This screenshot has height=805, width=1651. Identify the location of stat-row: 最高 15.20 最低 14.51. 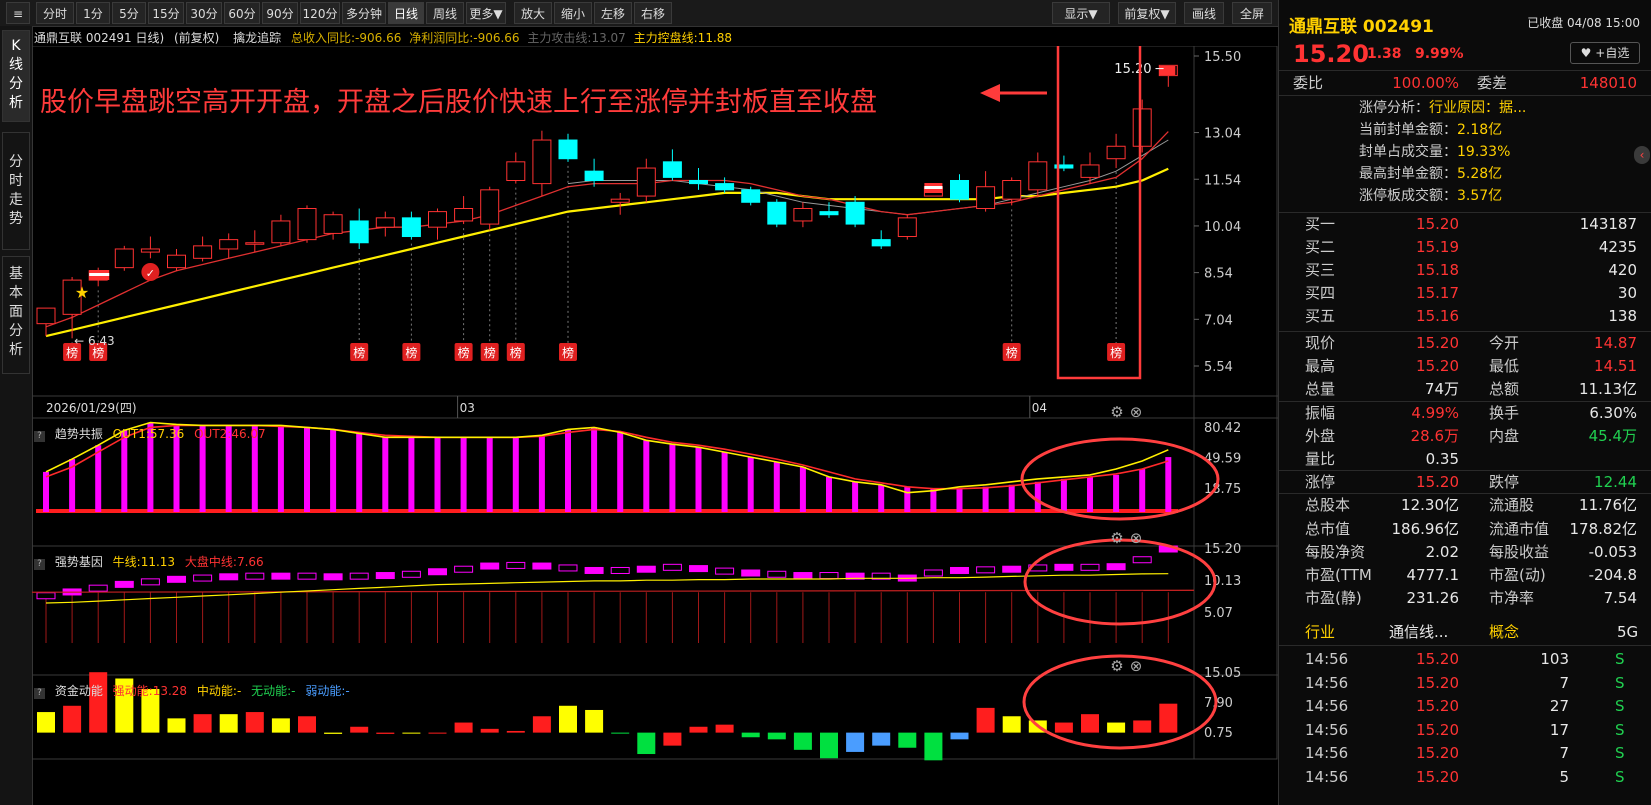
(1465, 366).